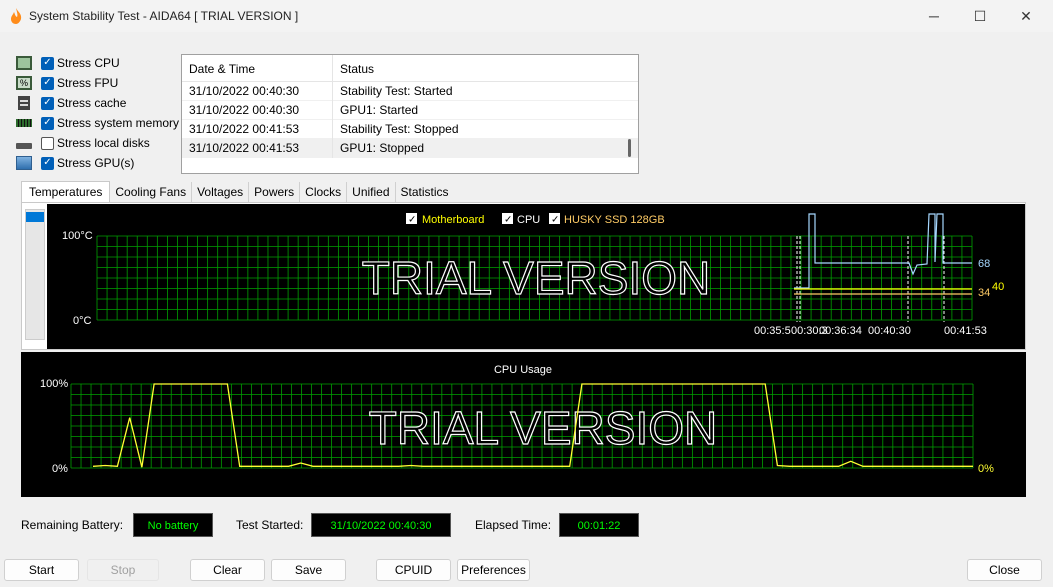 The height and width of the screenshot is (587, 1053). Describe the element at coordinates (227, 570) in the screenshot. I see `clear-button: Clear` at that location.